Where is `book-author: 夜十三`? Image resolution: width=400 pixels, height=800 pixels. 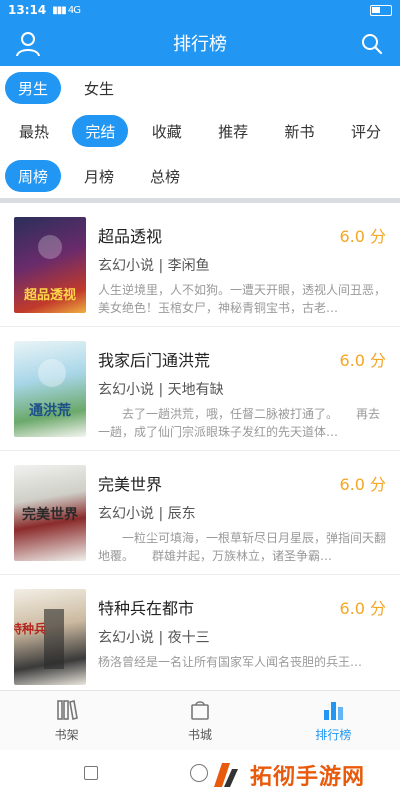 book-author: 夜十三 is located at coordinates (188, 638).